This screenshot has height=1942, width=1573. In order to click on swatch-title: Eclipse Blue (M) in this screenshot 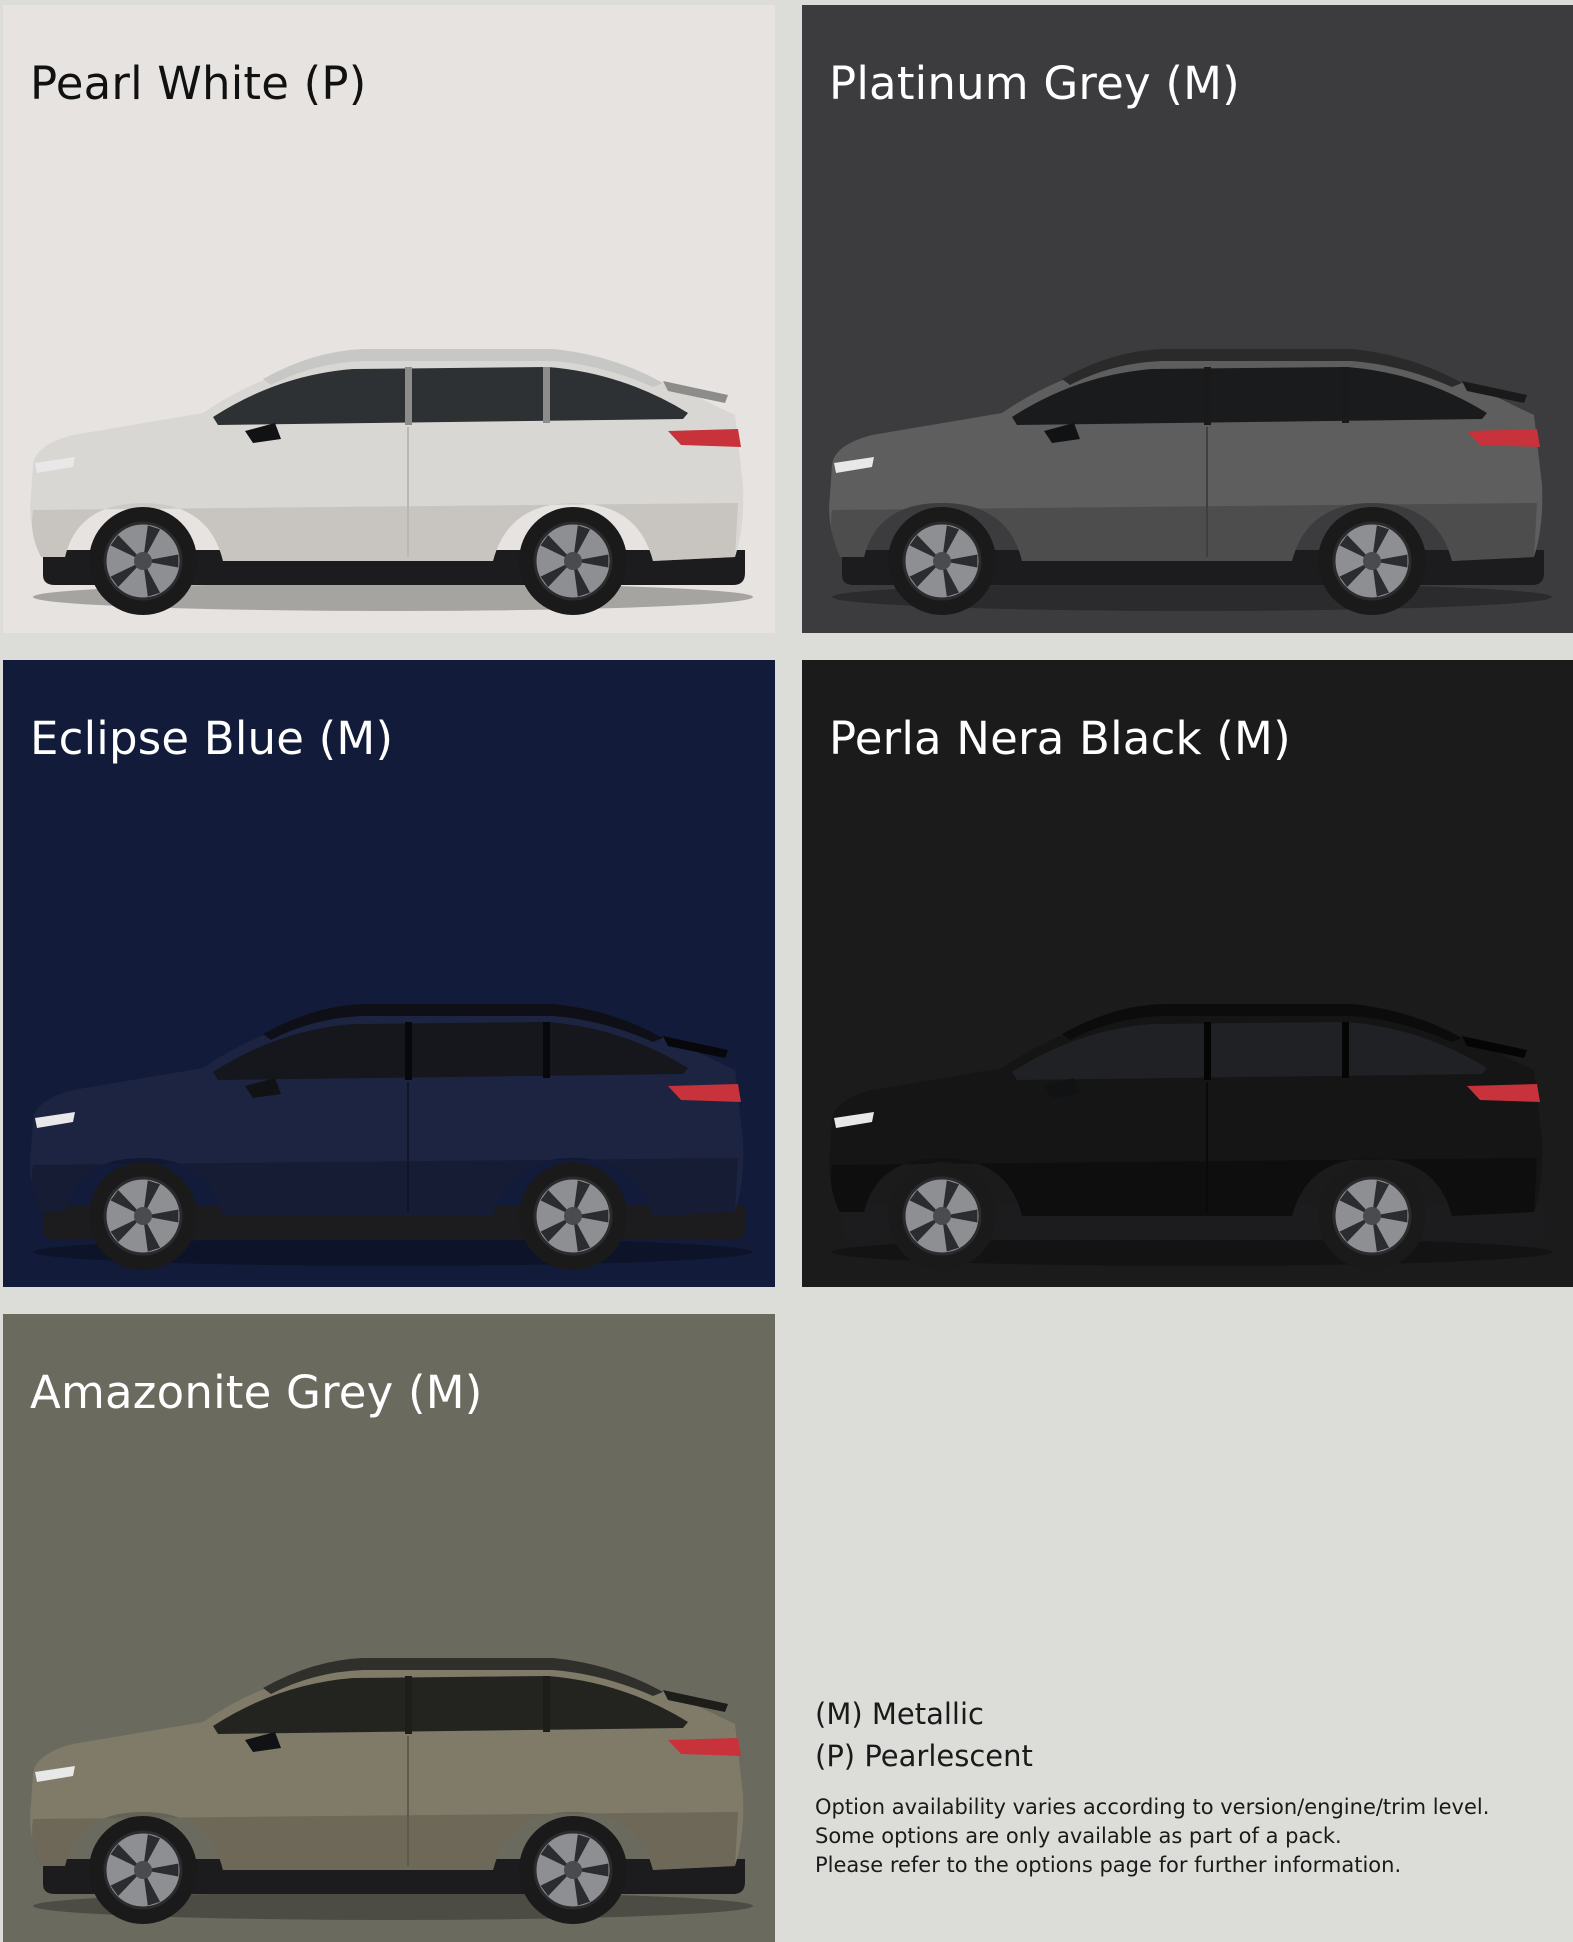, I will do `click(212, 738)`.